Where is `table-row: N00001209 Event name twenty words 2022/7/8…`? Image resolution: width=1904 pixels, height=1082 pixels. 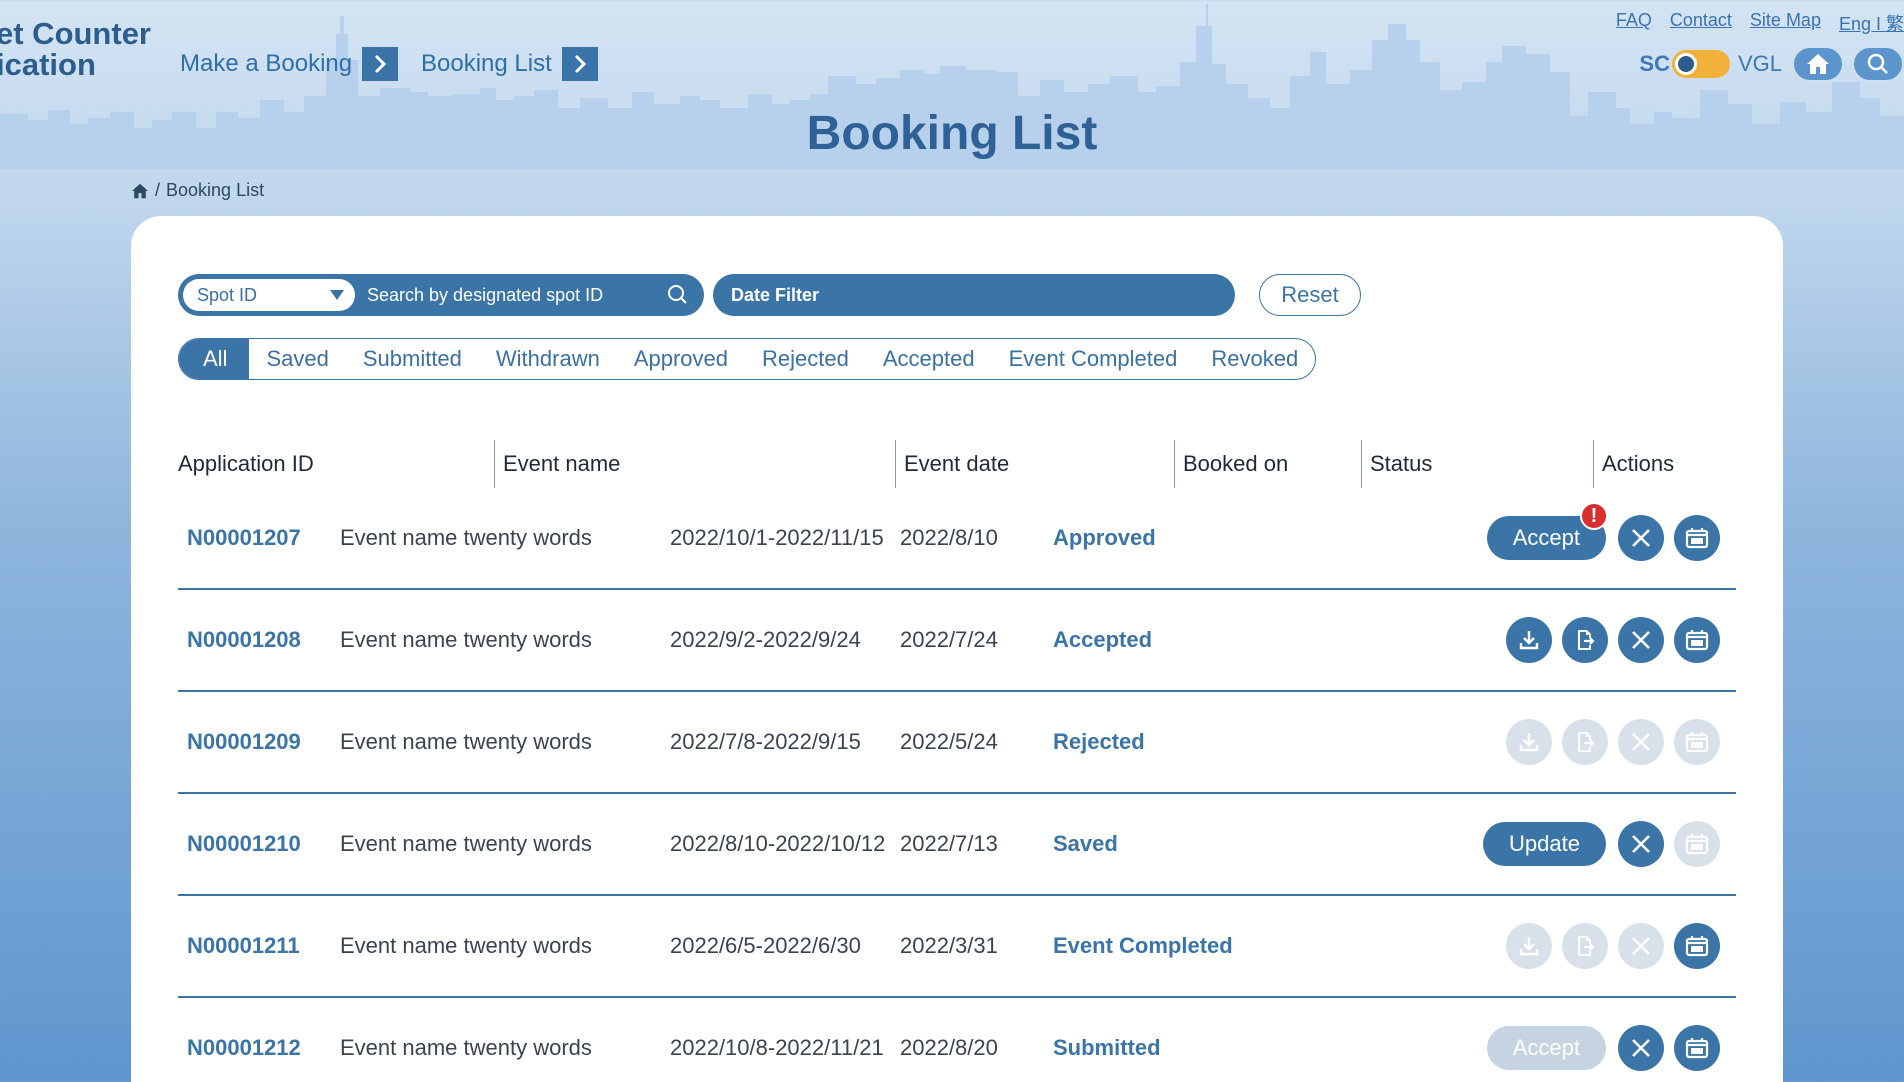 table-row: N00001209 Event name twenty words 2022/7/8… is located at coordinates (957, 743).